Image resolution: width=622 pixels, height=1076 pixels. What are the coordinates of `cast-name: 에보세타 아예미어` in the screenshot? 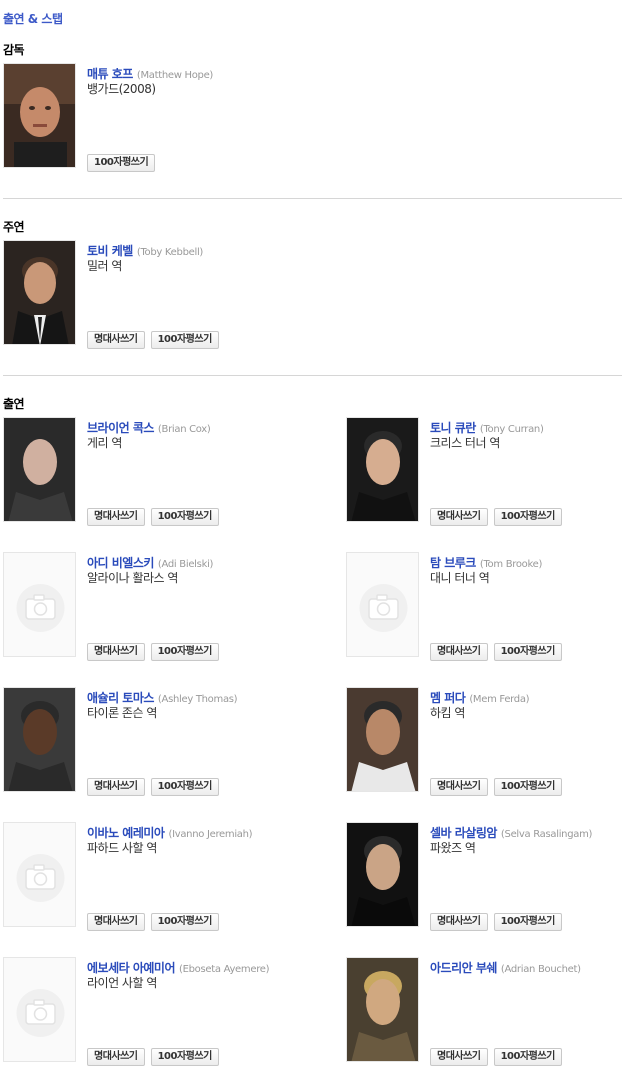 It's located at (131, 968).